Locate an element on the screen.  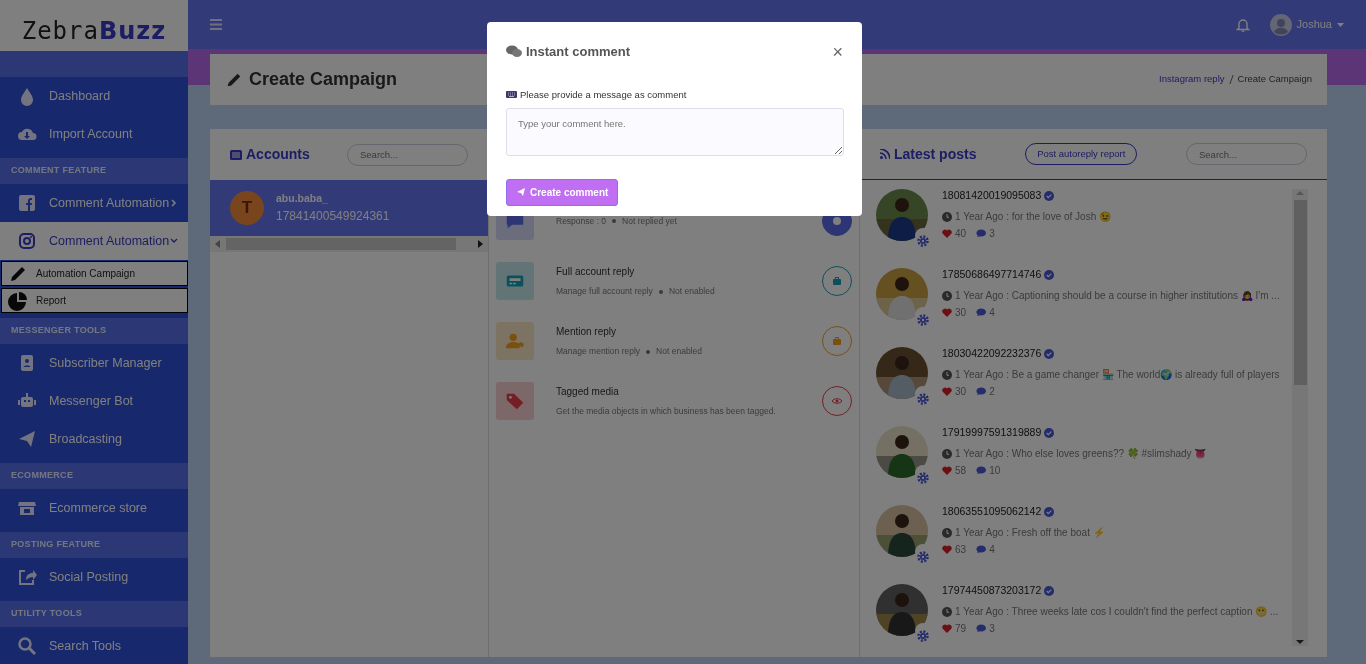
sidebar-item: Subscriber Manager is located at coordinates (94, 363).